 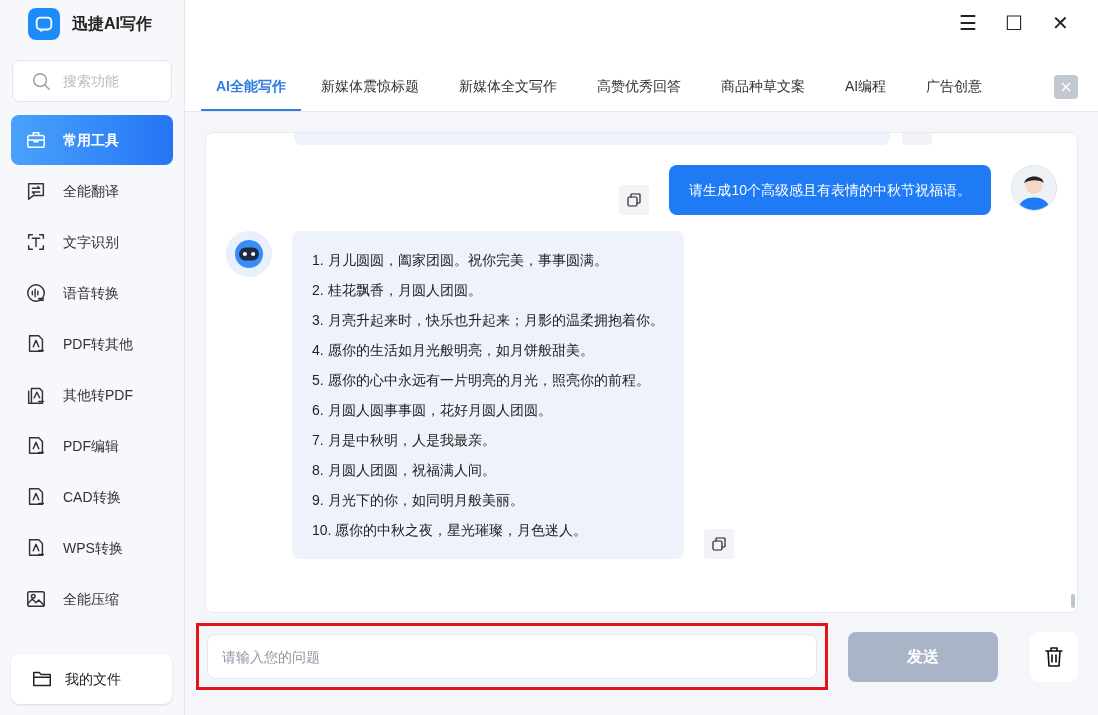 What do you see at coordinates (508, 87) in the screenshot?
I see `tab: 新媒体全文写作` at bounding box center [508, 87].